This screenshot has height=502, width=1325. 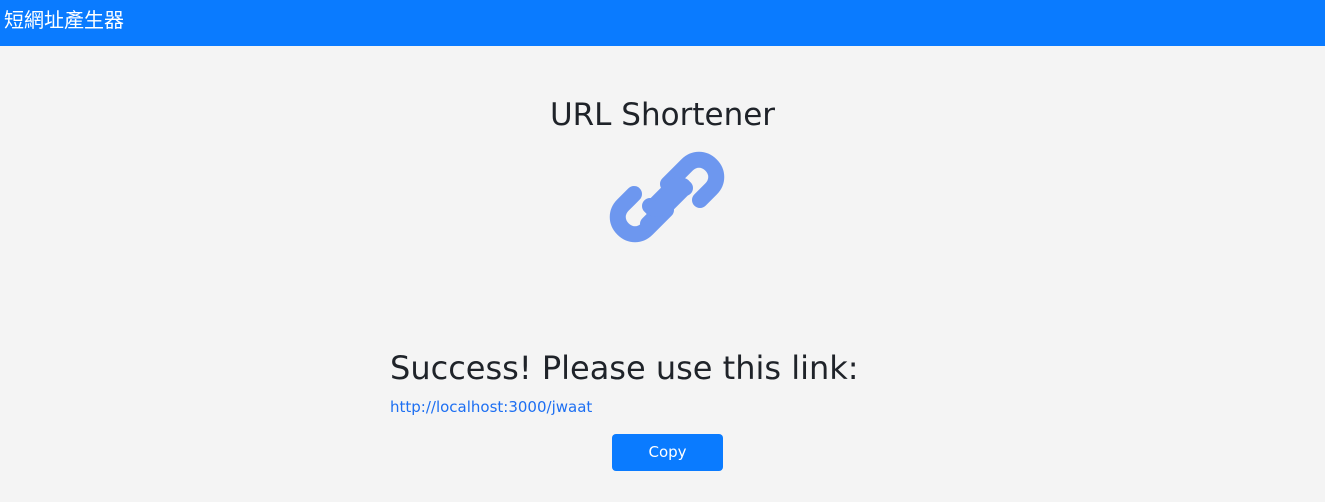 I want to click on navbar-brand: 短網址產生器, so click(x=64, y=20).